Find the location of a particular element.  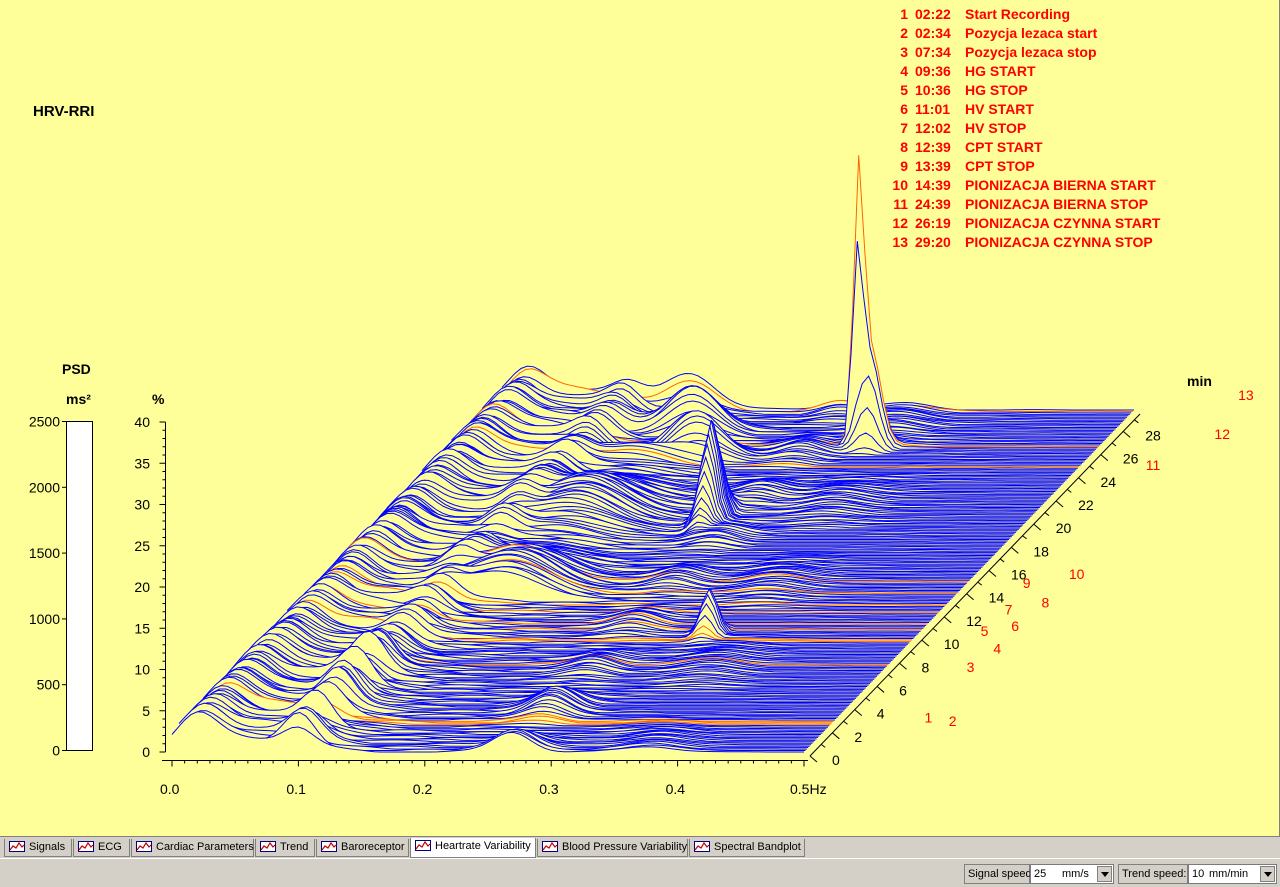

tab-label: ECG is located at coordinates (110, 847).